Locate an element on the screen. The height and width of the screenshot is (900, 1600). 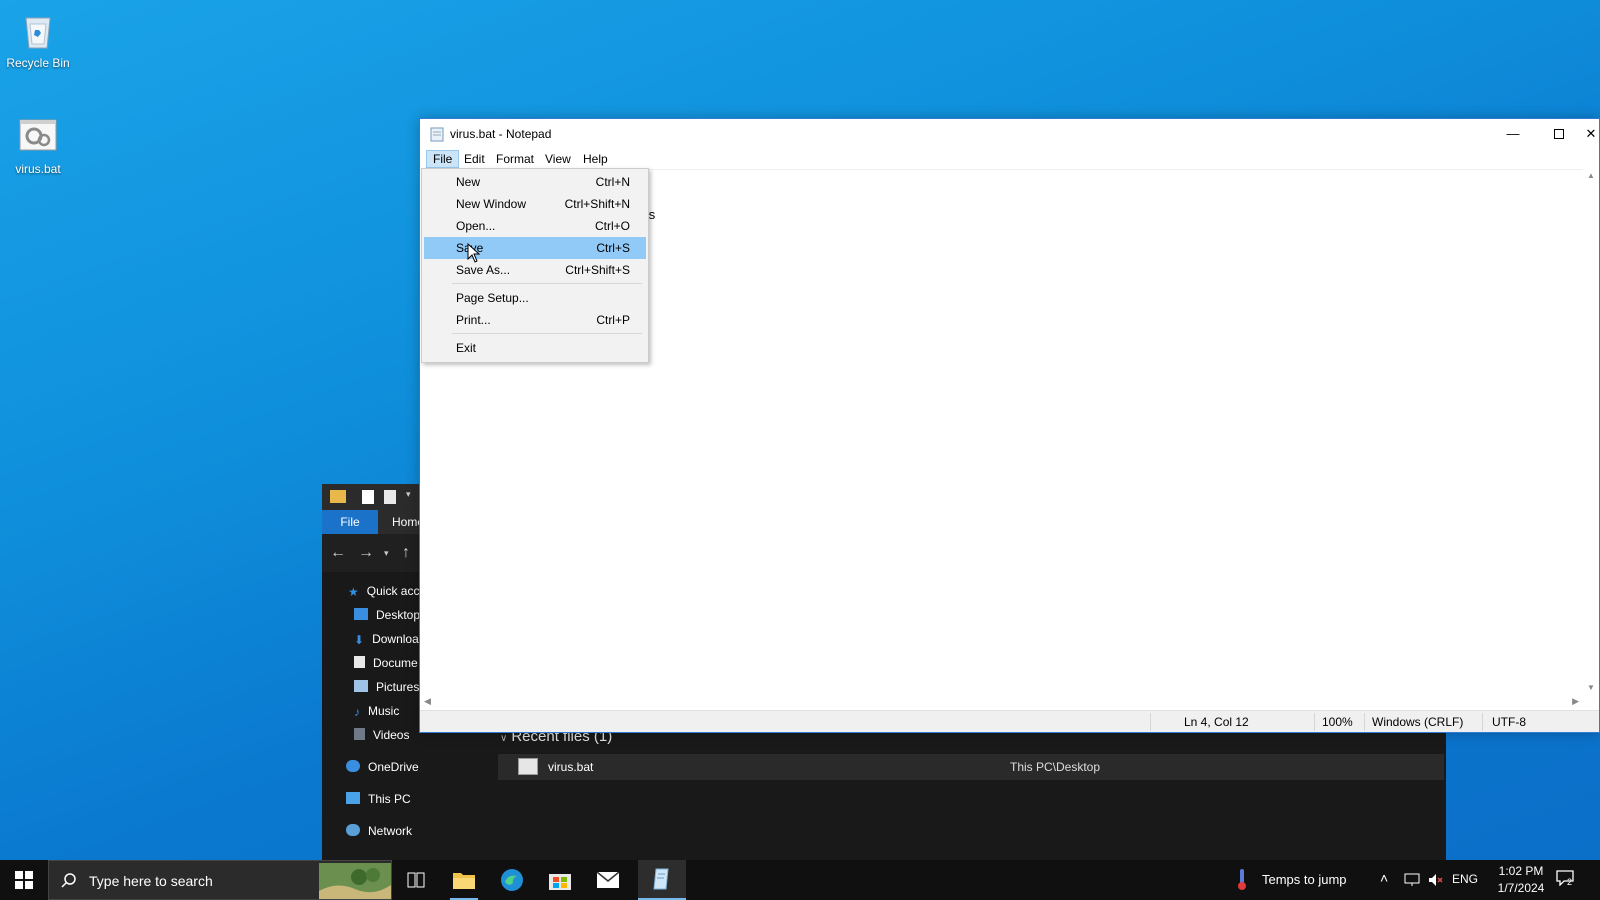
desktop-icon-recycle-bin: Recycle Bin is located at coordinates (38, 39).